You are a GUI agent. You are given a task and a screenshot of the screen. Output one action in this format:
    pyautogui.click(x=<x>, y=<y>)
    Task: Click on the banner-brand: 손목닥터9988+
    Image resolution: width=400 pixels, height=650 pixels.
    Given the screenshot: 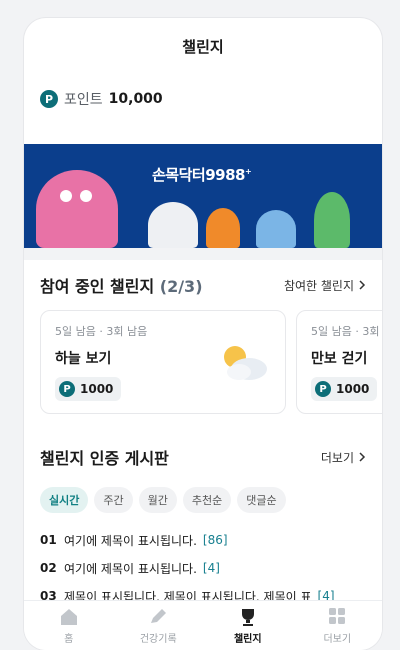 What is the action you would take?
    pyautogui.click(x=202, y=175)
    